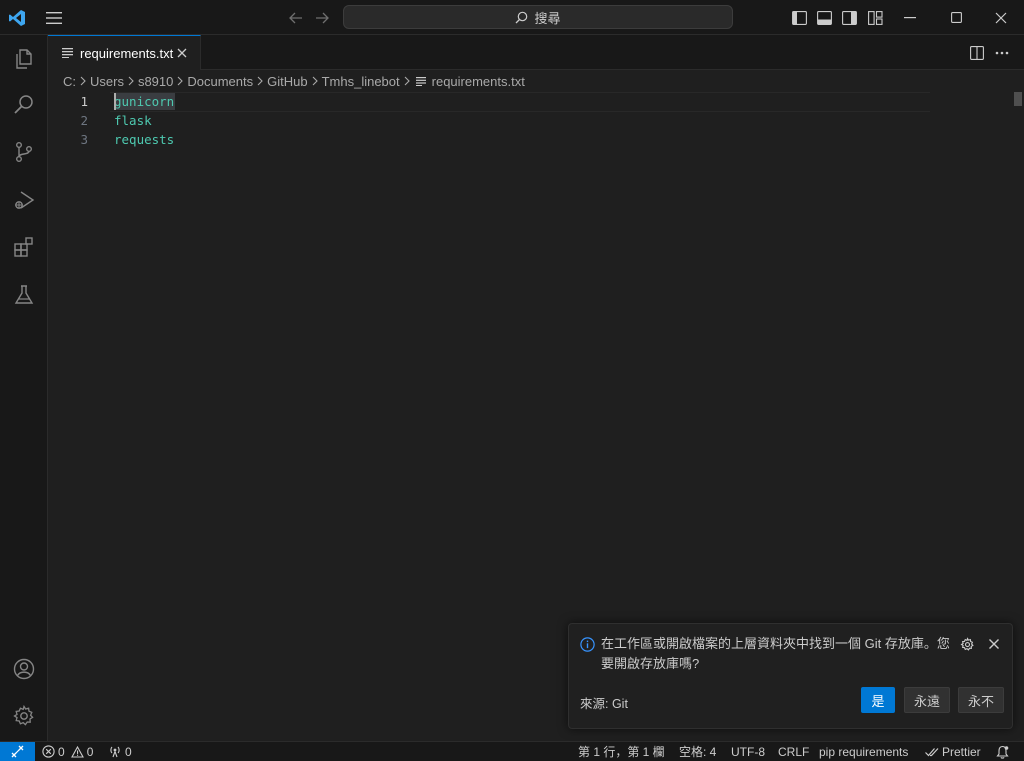 Image resolution: width=1024 pixels, height=761 pixels. What do you see at coordinates (24, 388) in the screenshot?
I see `activity-bar` at bounding box center [24, 388].